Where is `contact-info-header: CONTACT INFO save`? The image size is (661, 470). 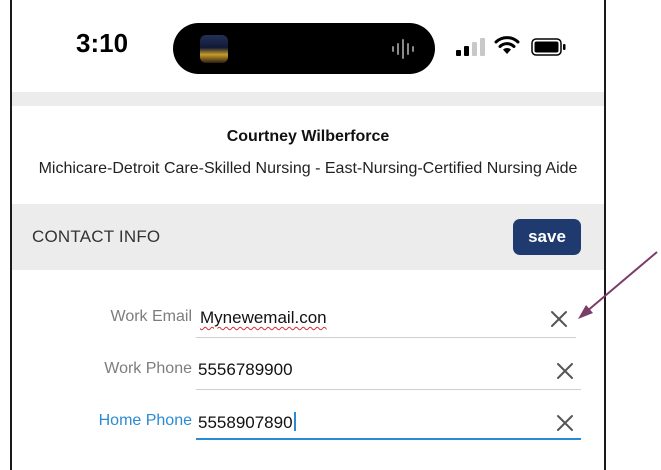 contact-info-header: CONTACT INFO save is located at coordinates (308, 237).